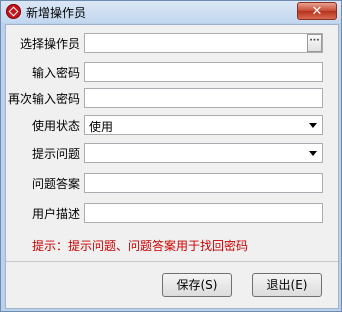  What do you see at coordinates (203, 213) in the screenshot?
I see `description-field` at bounding box center [203, 213].